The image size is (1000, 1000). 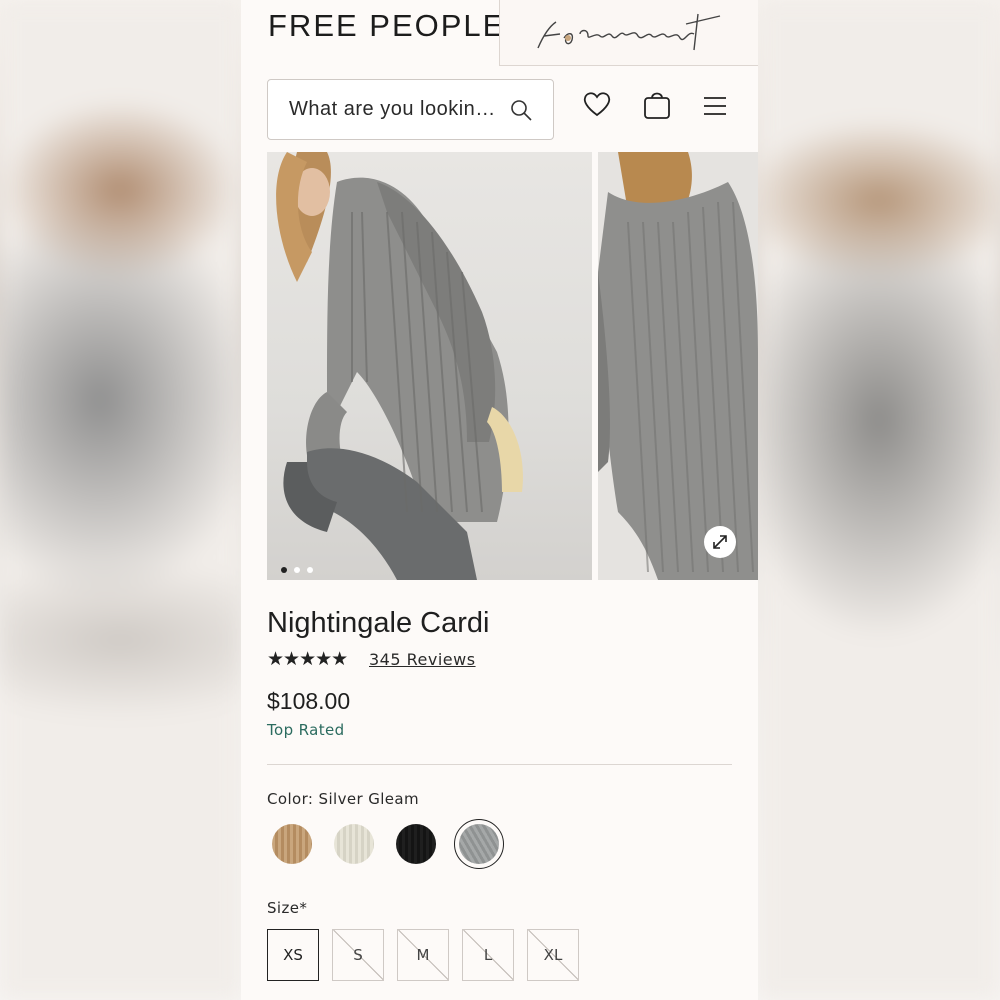 What do you see at coordinates (521, 110) in the screenshot?
I see `search-icon` at bounding box center [521, 110].